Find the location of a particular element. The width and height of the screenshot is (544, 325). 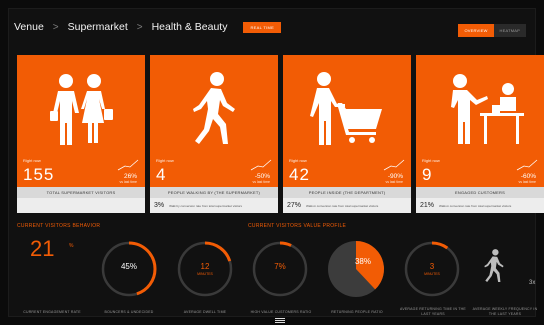

high-value-label: HIGH VALUE CUSTOMERS RATIO is located at coordinates (281, 312).